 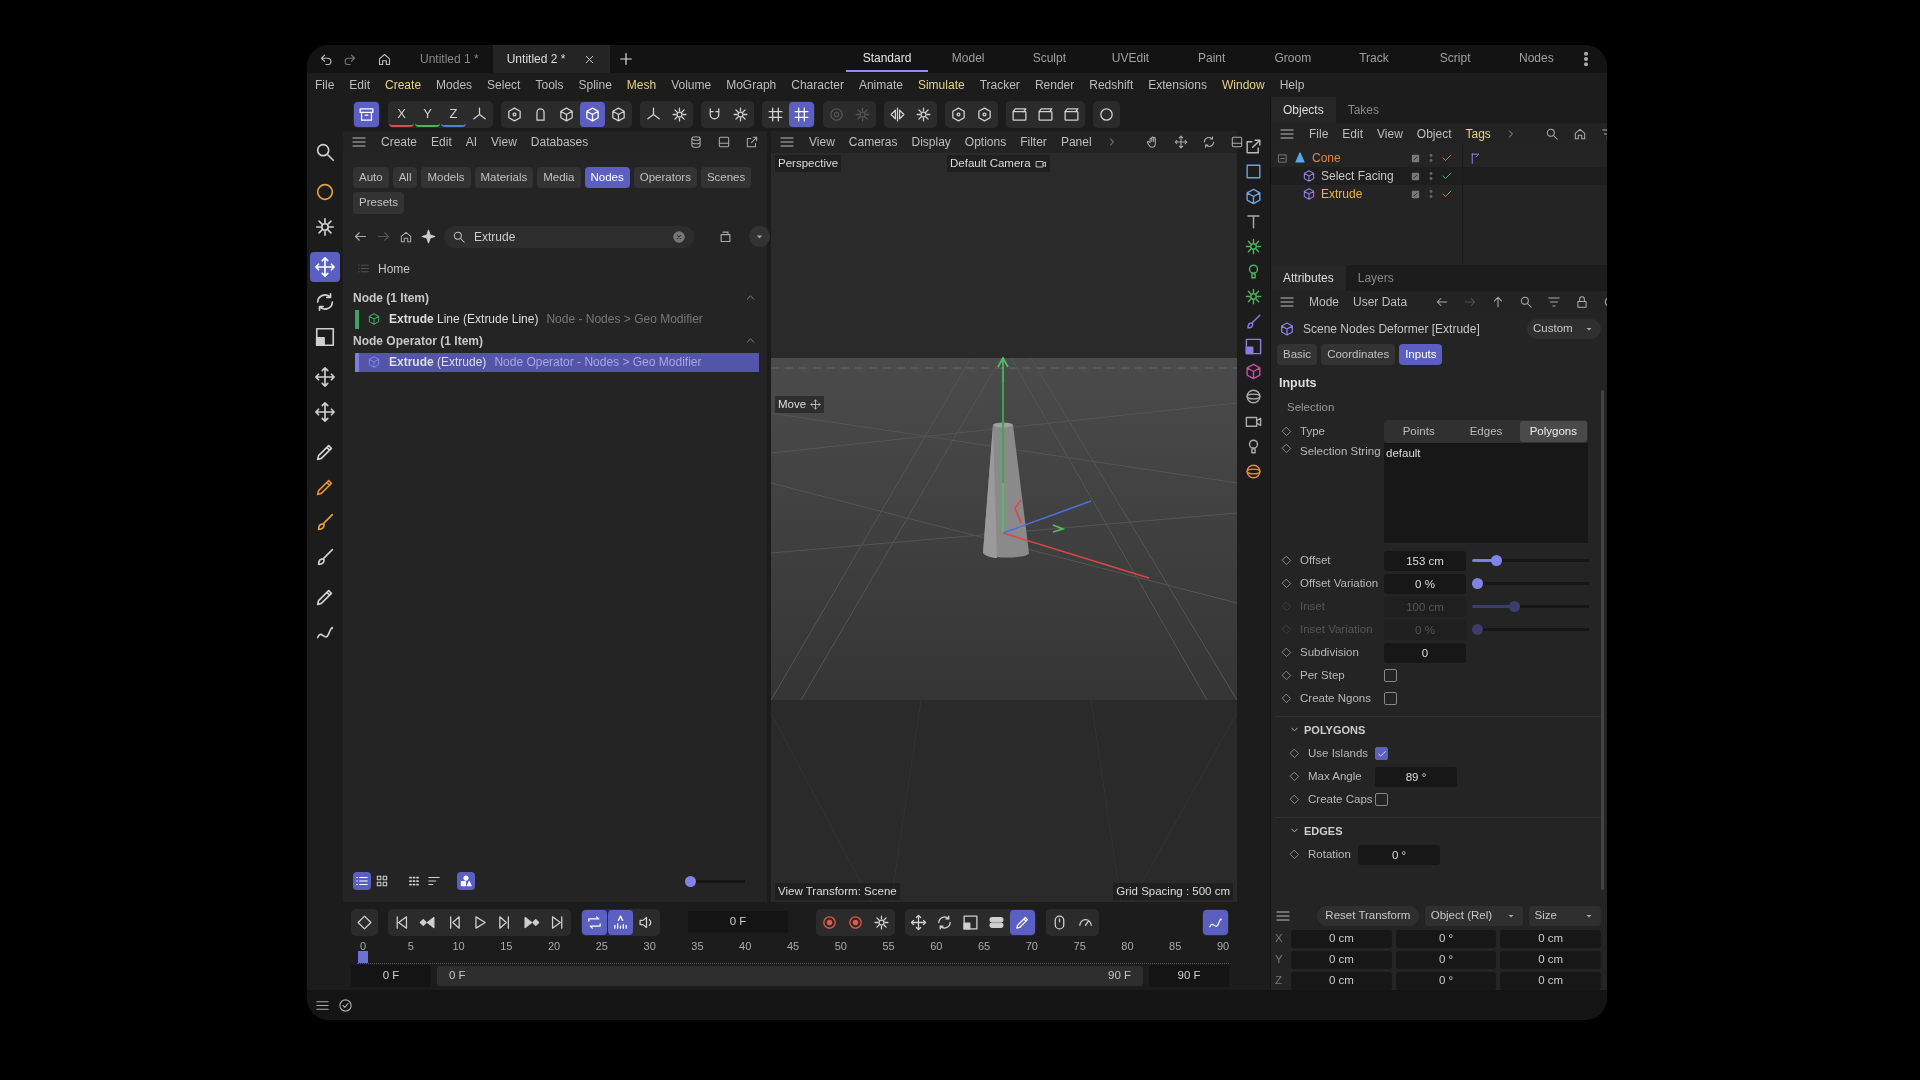 What do you see at coordinates (559, 142) in the screenshot?
I see `menu-item: Databases` at bounding box center [559, 142].